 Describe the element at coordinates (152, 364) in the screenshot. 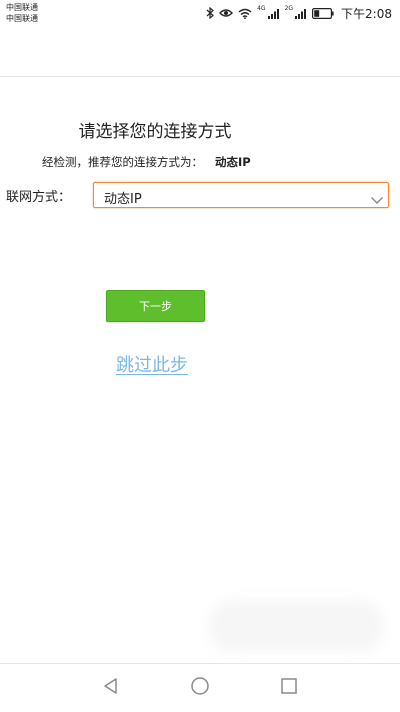

I see `skip-step-link: 跳过此步` at that location.